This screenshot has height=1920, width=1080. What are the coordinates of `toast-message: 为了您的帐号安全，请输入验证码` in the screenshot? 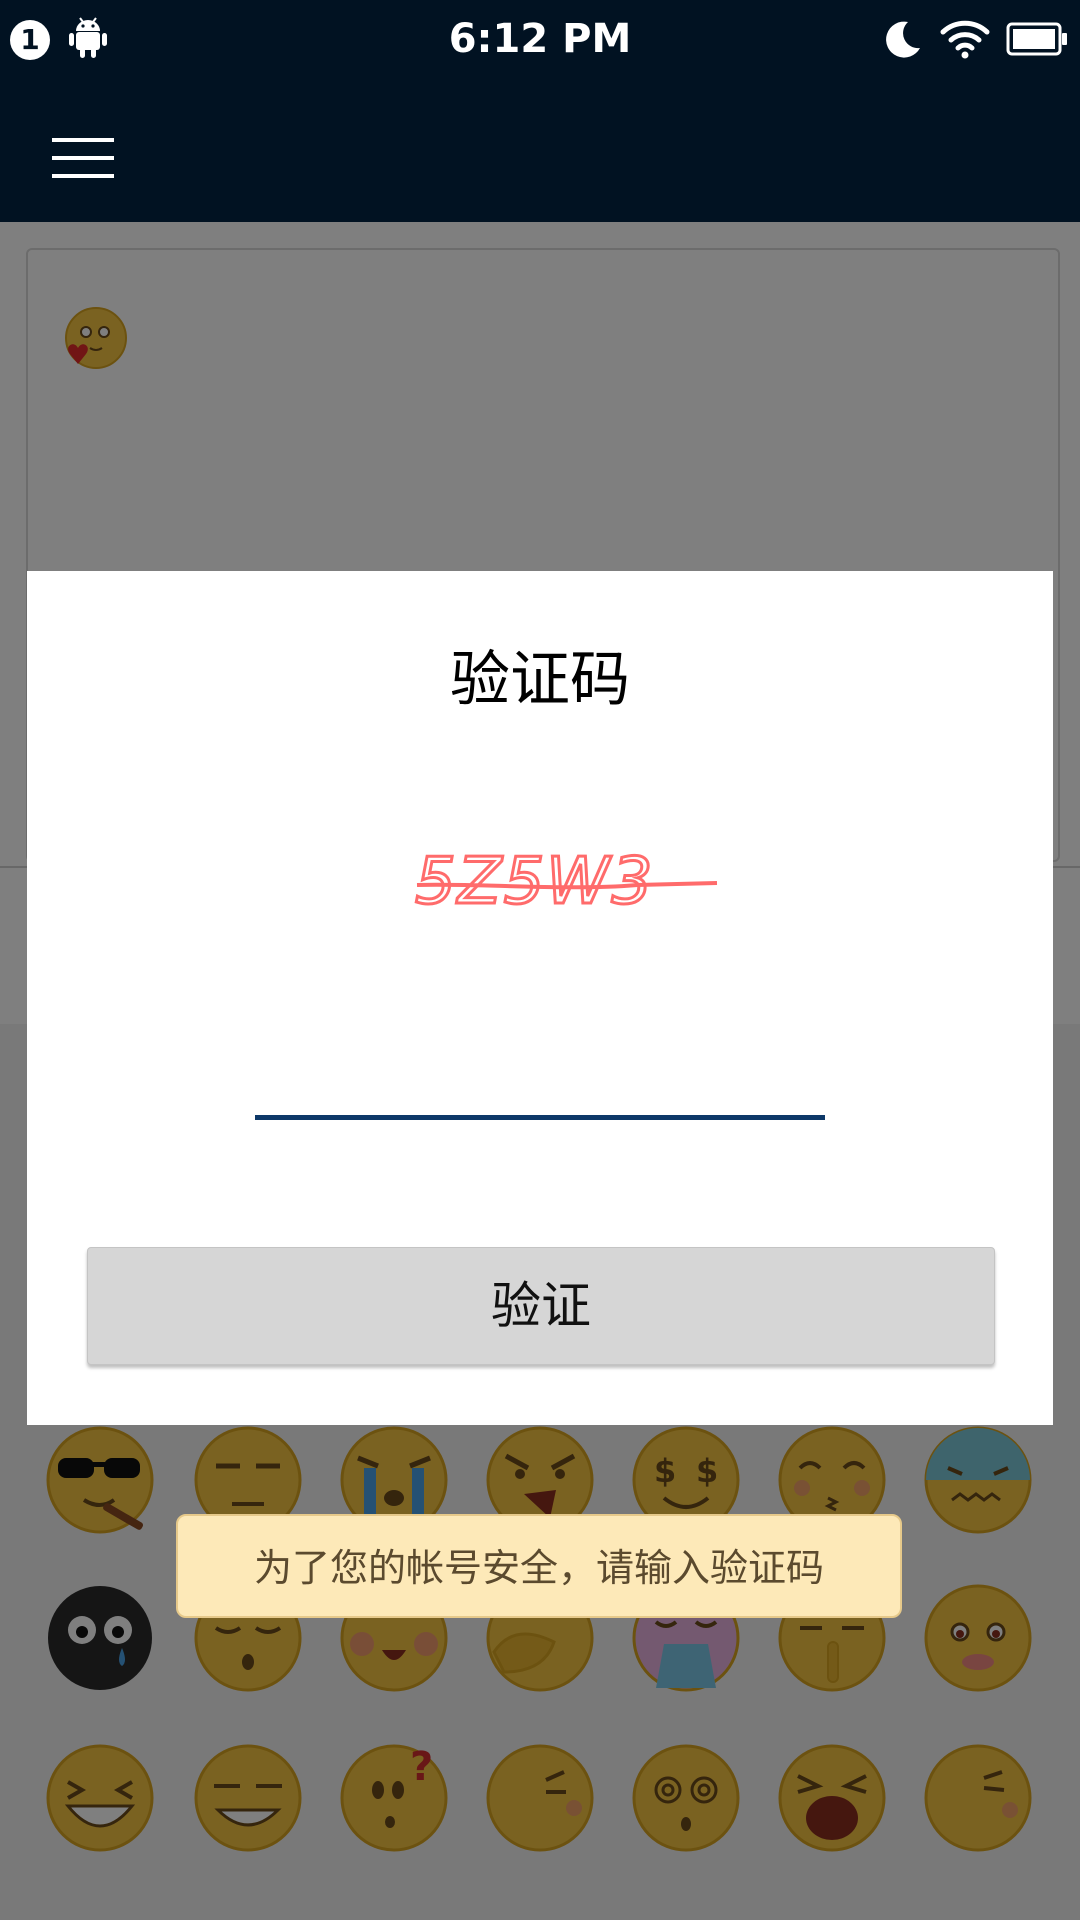 It's located at (539, 1566).